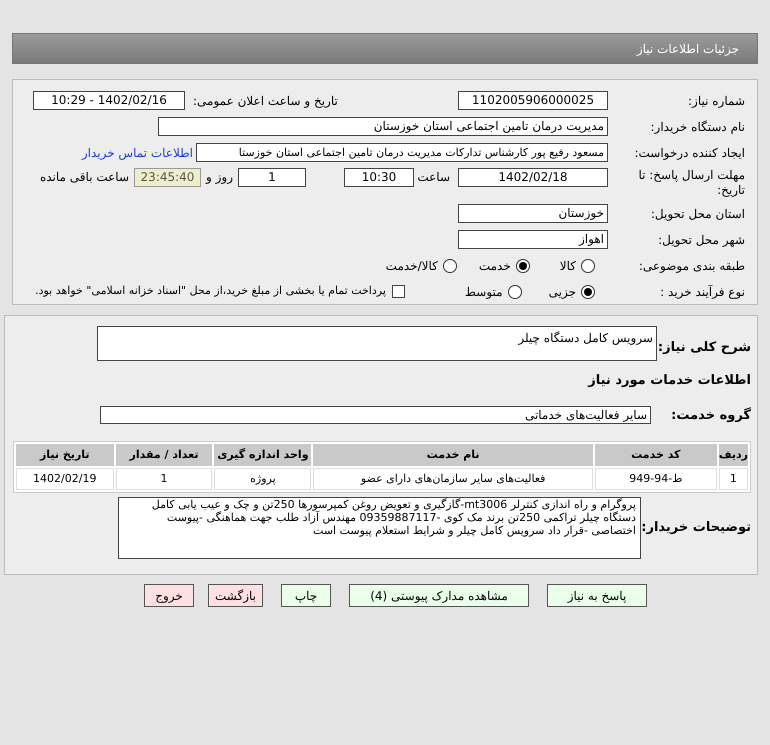  What do you see at coordinates (65, 479) in the screenshot?
I see `table-cell: 1402/02/19` at bounding box center [65, 479].